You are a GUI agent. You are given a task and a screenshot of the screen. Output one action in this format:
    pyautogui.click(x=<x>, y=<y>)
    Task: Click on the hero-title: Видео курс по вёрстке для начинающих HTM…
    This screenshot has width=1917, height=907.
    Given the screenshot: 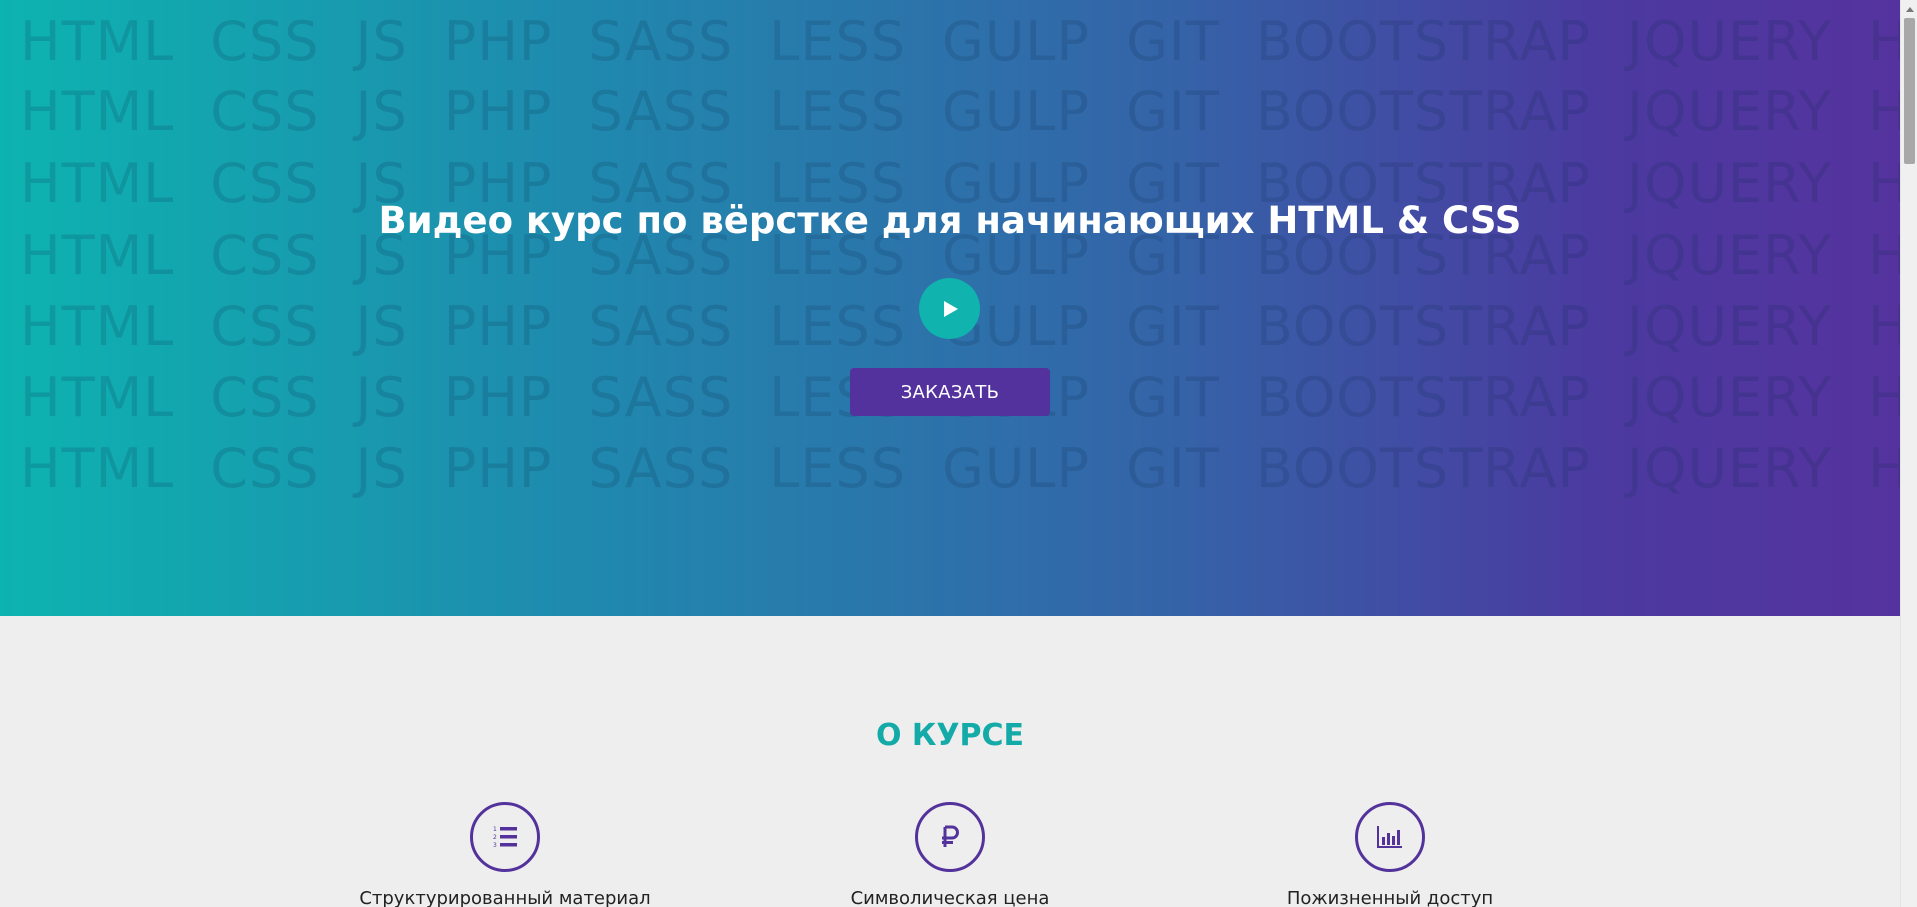 What is the action you would take?
    pyautogui.click(x=950, y=220)
    